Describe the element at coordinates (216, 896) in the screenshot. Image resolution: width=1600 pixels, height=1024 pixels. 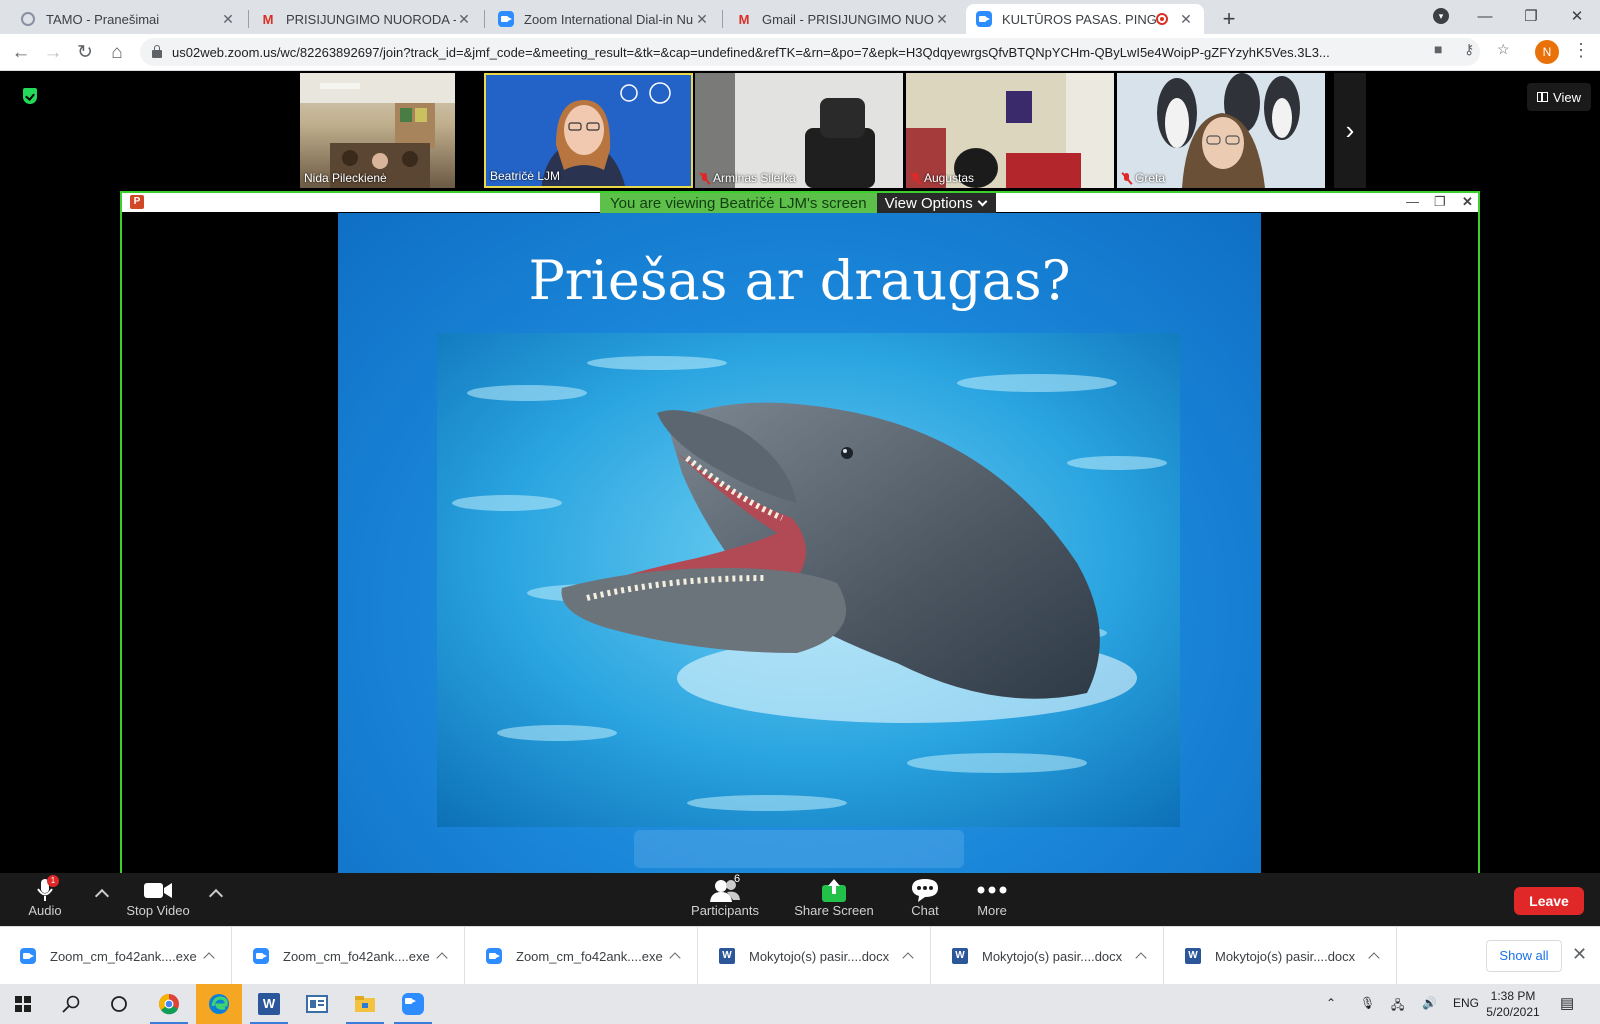
I see `video-options-chevron-up-icon` at that location.